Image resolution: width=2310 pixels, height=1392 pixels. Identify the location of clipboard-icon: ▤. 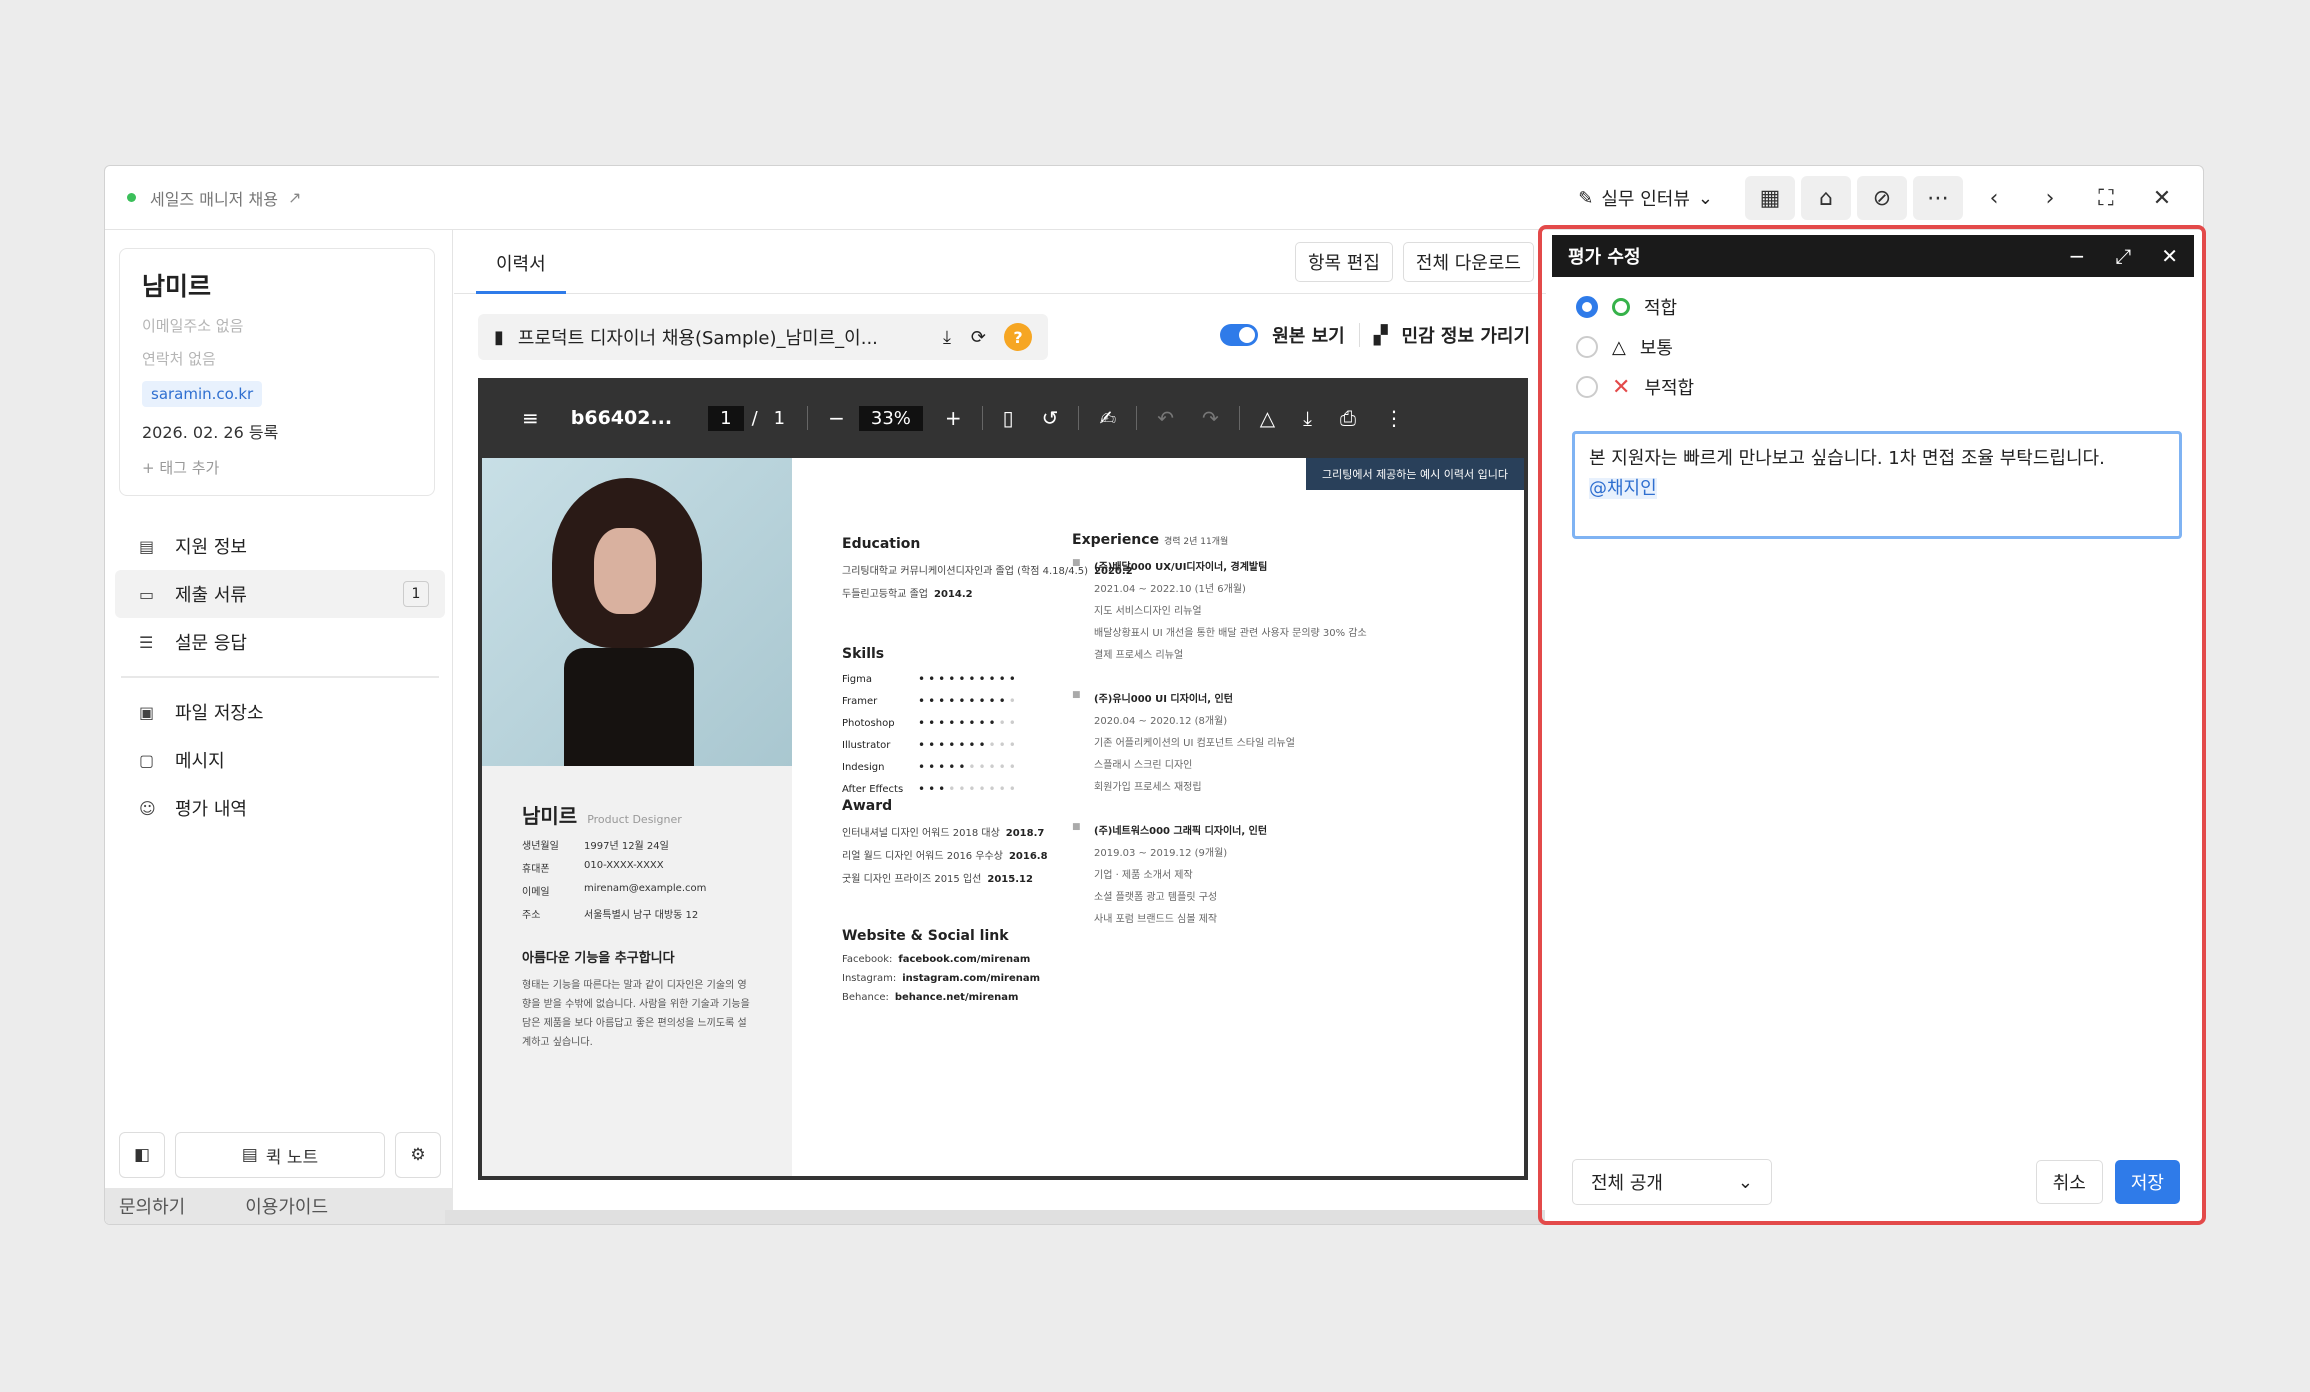
(147, 546).